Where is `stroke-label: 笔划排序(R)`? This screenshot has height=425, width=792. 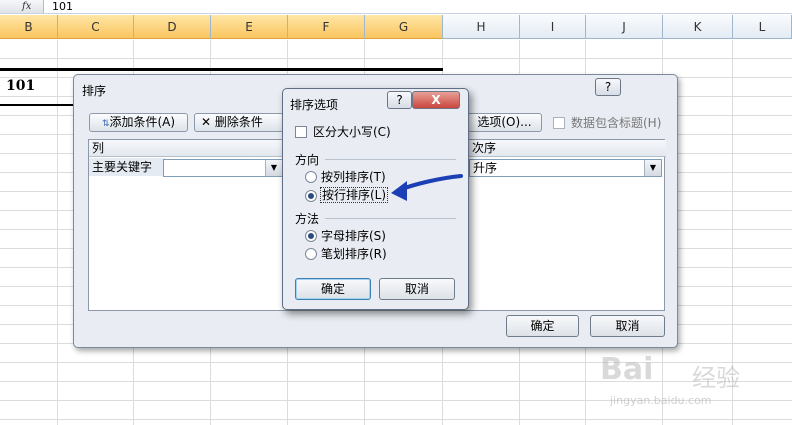 stroke-label: 笔划排序(R) is located at coordinates (354, 254).